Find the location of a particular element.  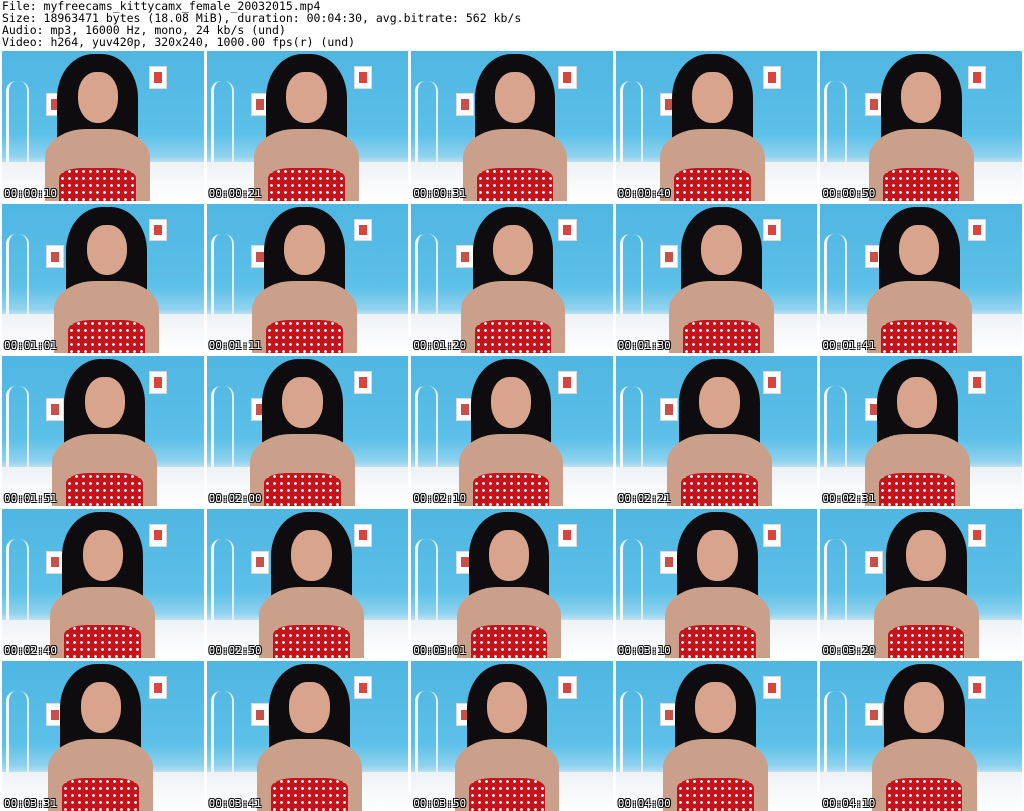

video-thumbnail: 00:03:10 is located at coordinates (716, 583).